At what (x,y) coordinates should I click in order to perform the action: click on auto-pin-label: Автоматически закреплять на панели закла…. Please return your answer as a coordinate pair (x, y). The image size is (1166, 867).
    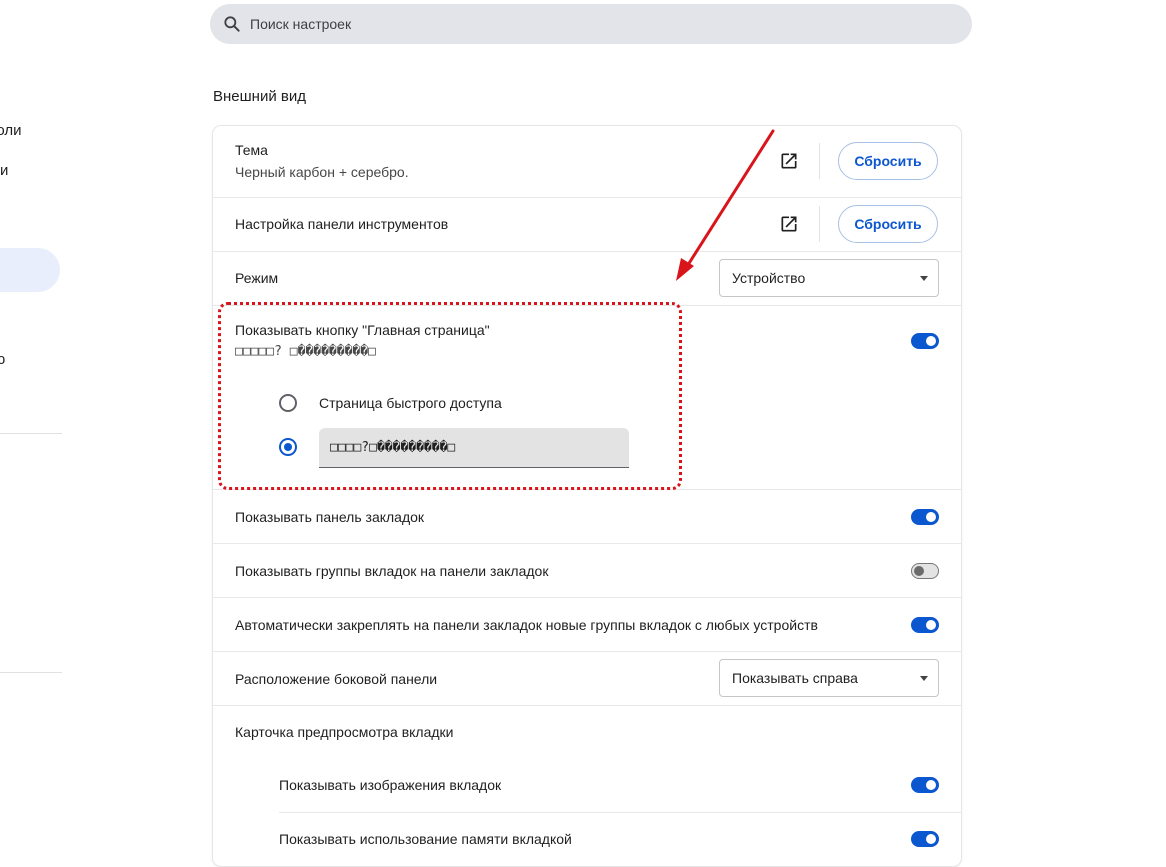
    Looking at the image, I should click on (526, 625).